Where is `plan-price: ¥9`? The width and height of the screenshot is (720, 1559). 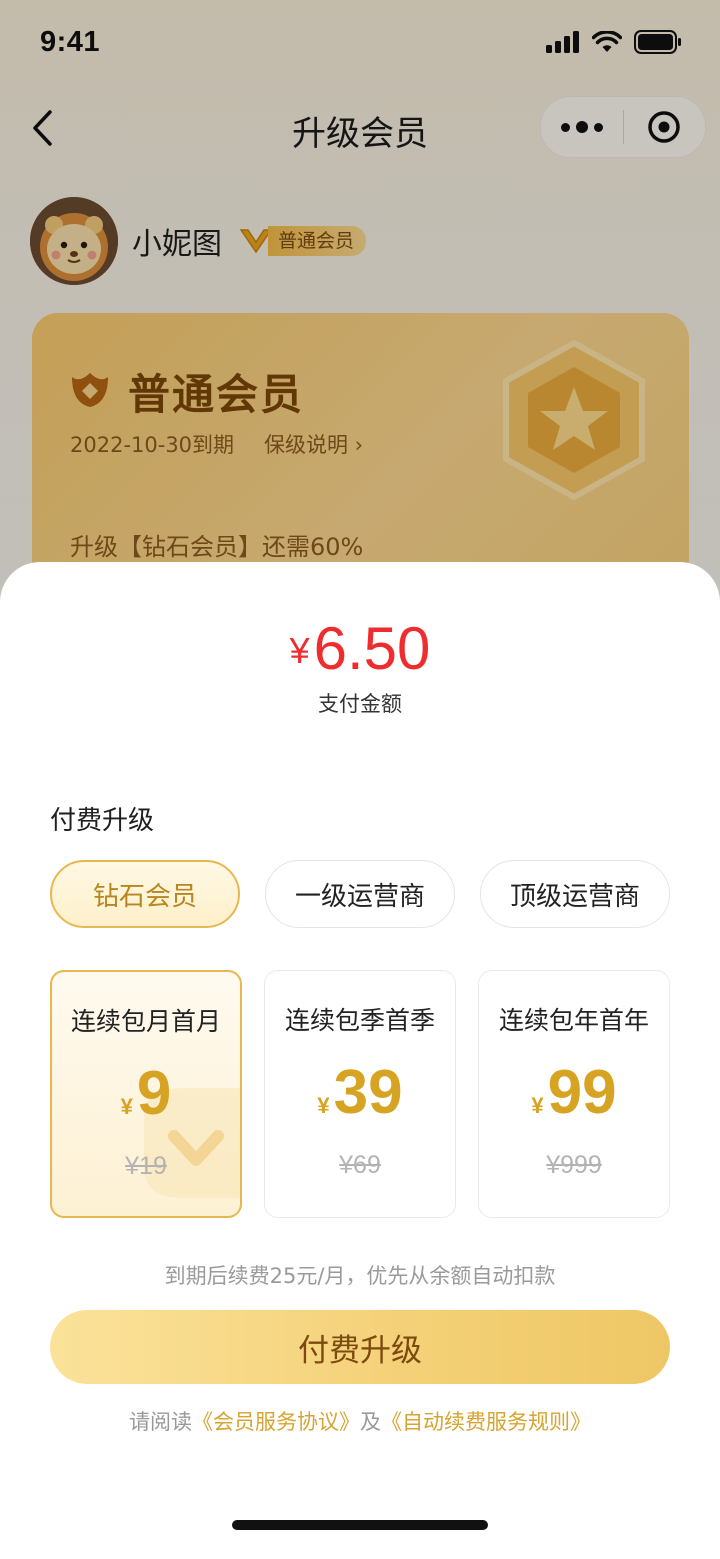
plan-price: ¥9 is located at coordinates (146, 1093).